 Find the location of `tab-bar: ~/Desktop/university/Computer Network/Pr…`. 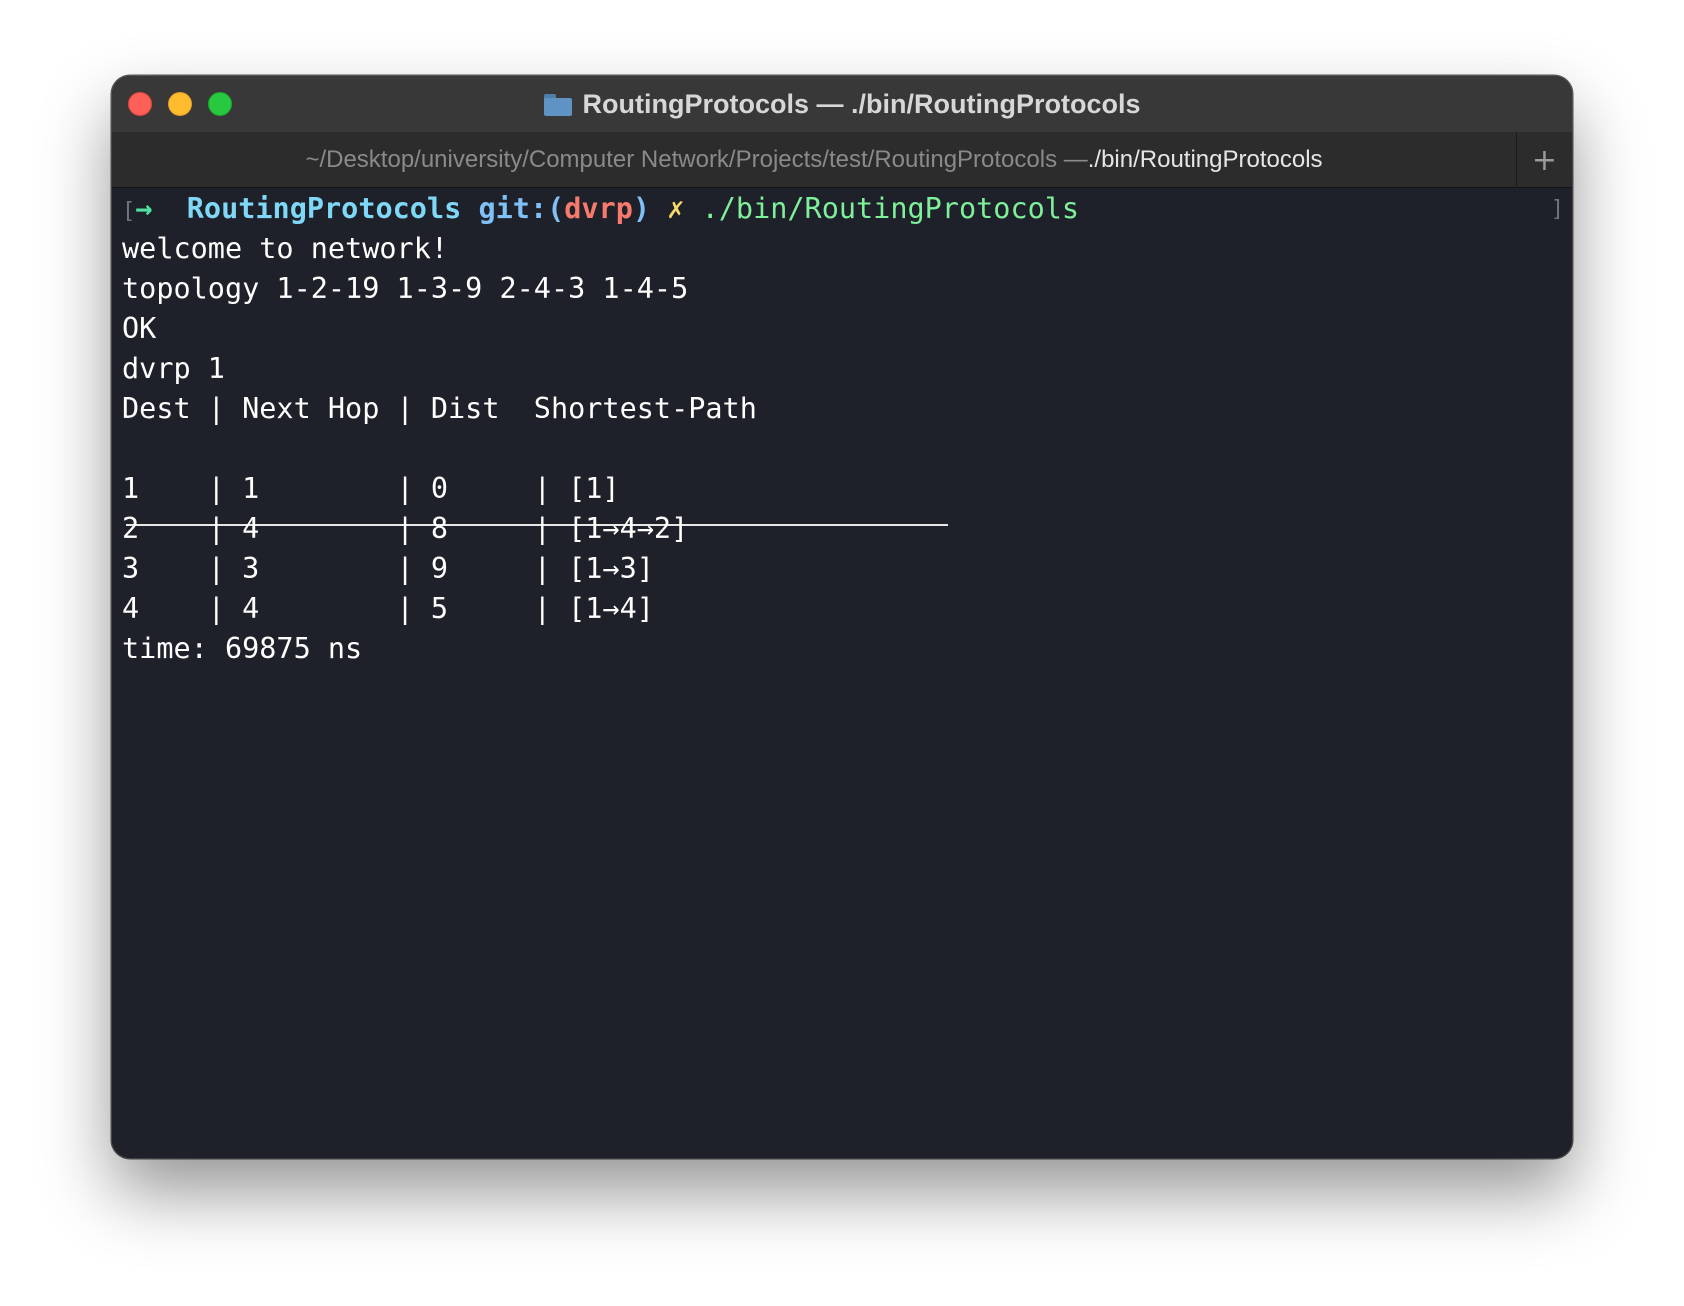

tab-bar: ~/Desktop/university/Computer Network/Pr… is located at coordinates (842, 160).